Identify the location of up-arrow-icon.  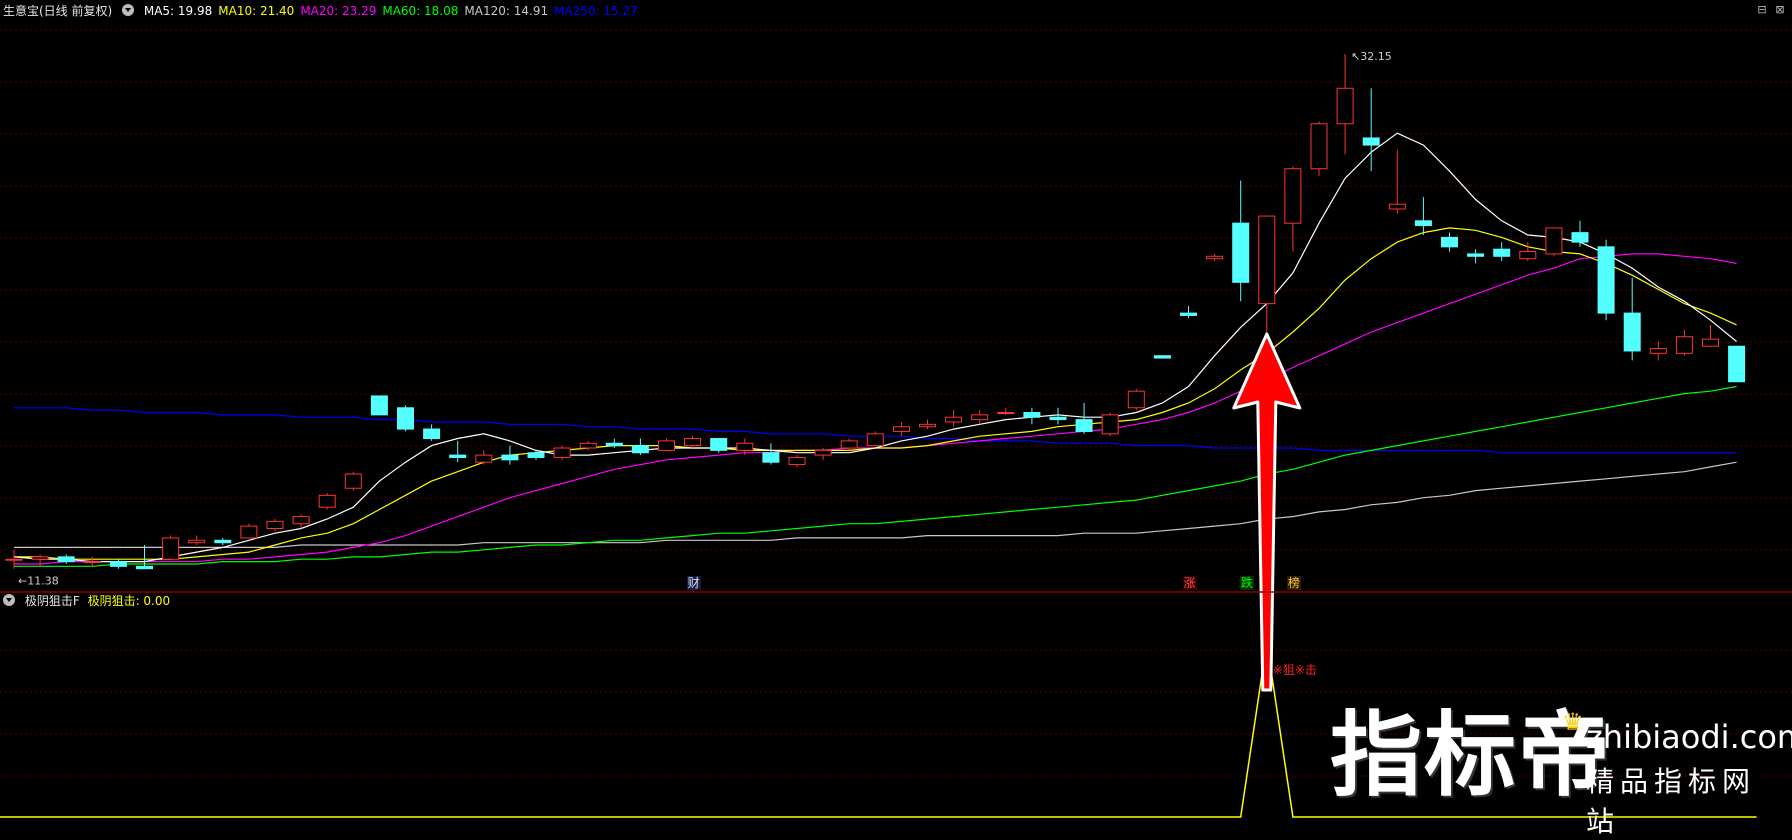
(1267, 512).